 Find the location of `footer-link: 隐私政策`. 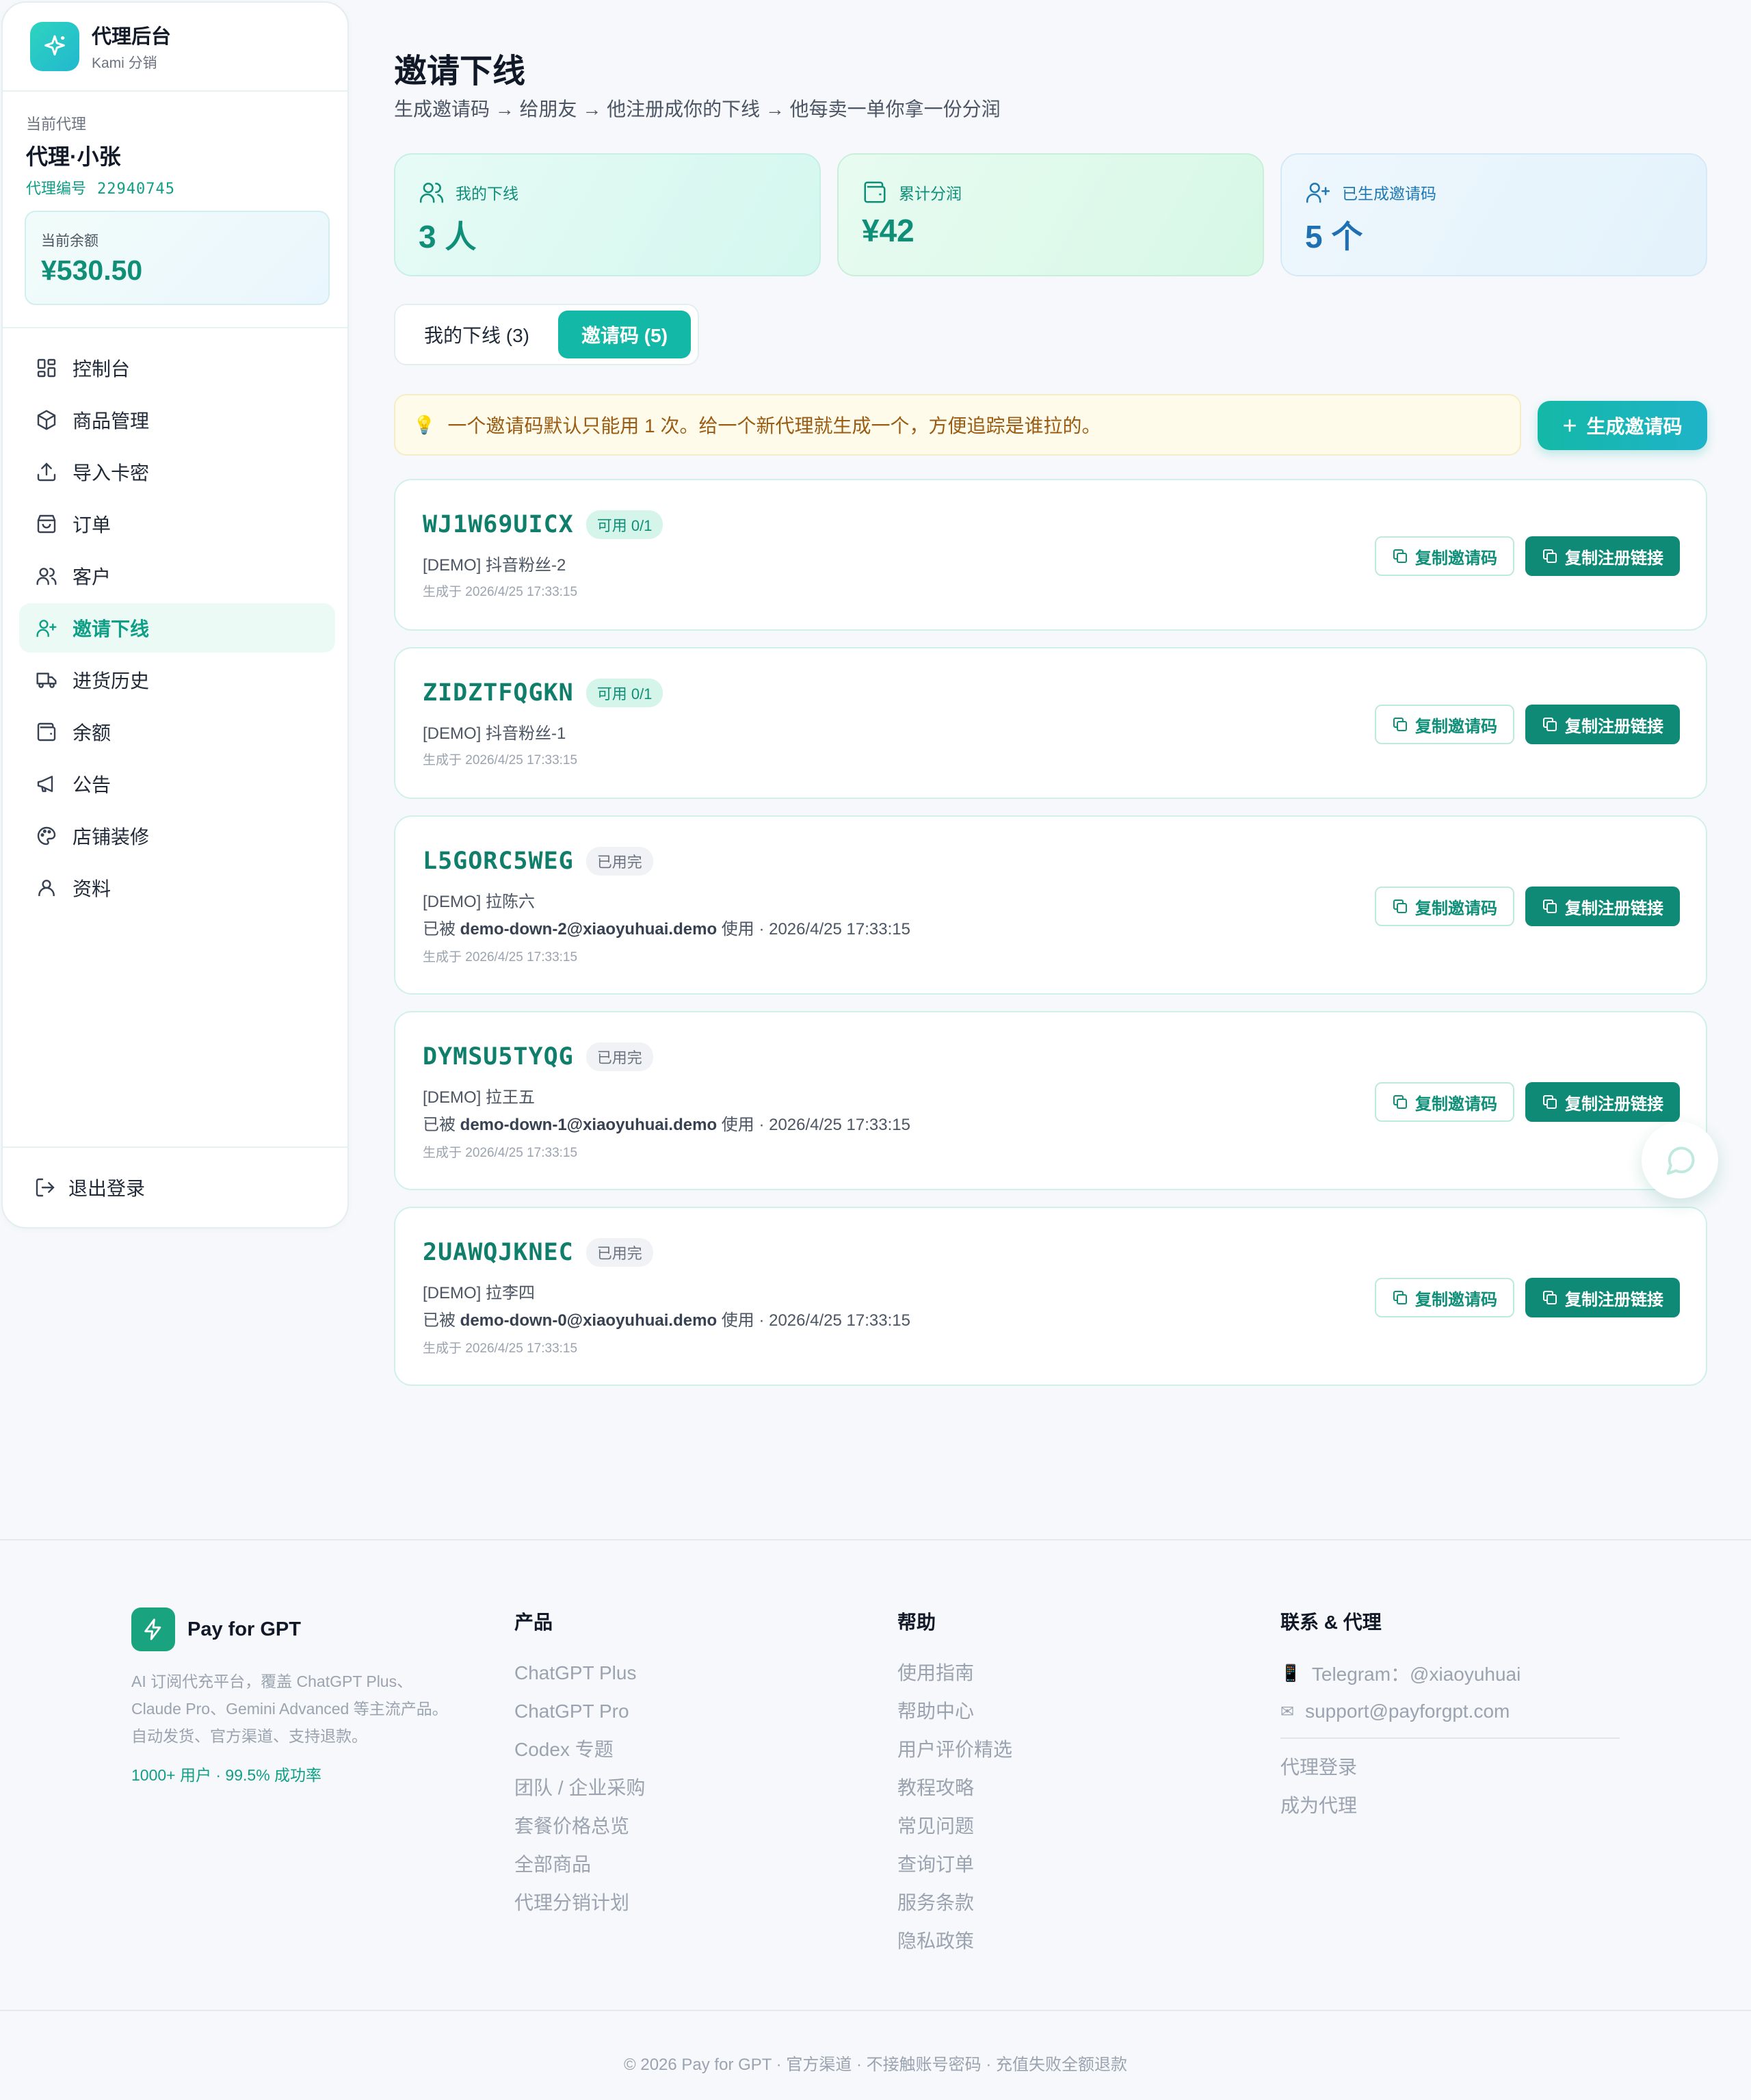

footer-link: 隐私政策 is located at coordinates (954, 1941).